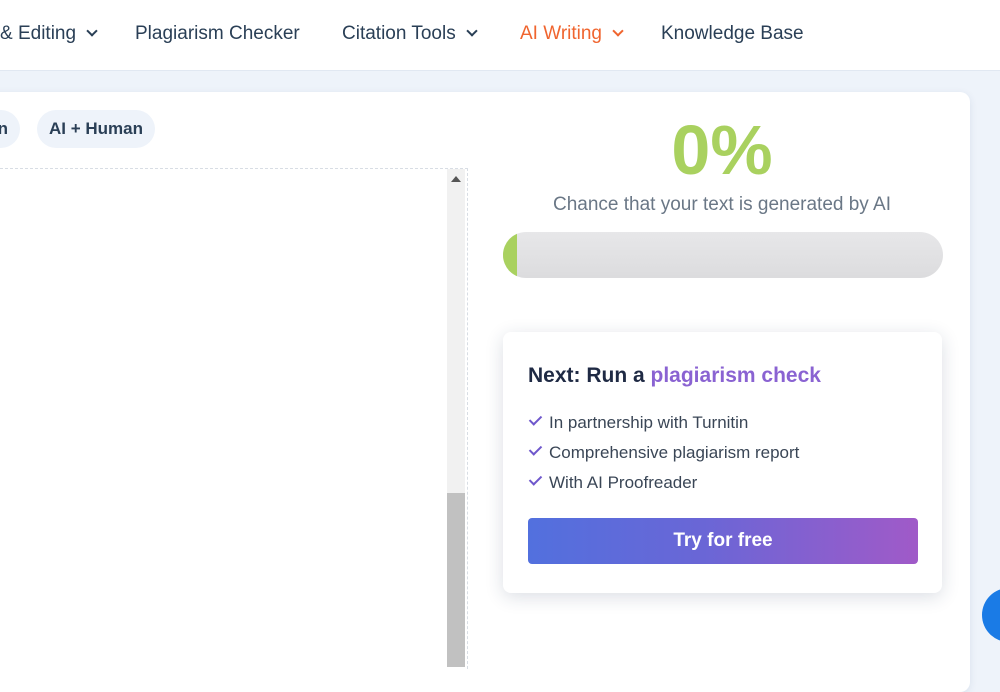 This screenshot has width=1000, height=692. I want to click on promo-title-prefix: Next: Run a, so click(589, 375).